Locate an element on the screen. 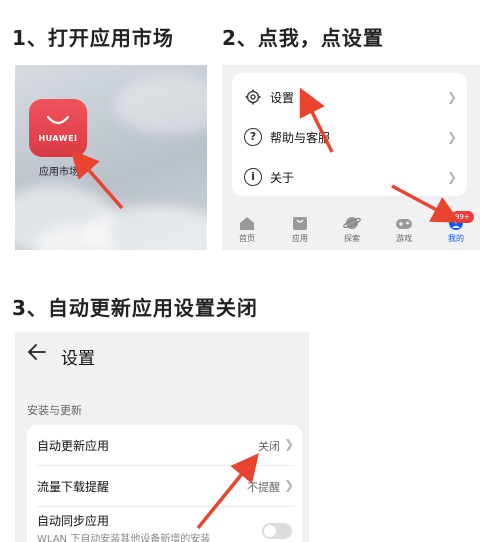  shopping-bag-icon is located at coordinates (58, 119).